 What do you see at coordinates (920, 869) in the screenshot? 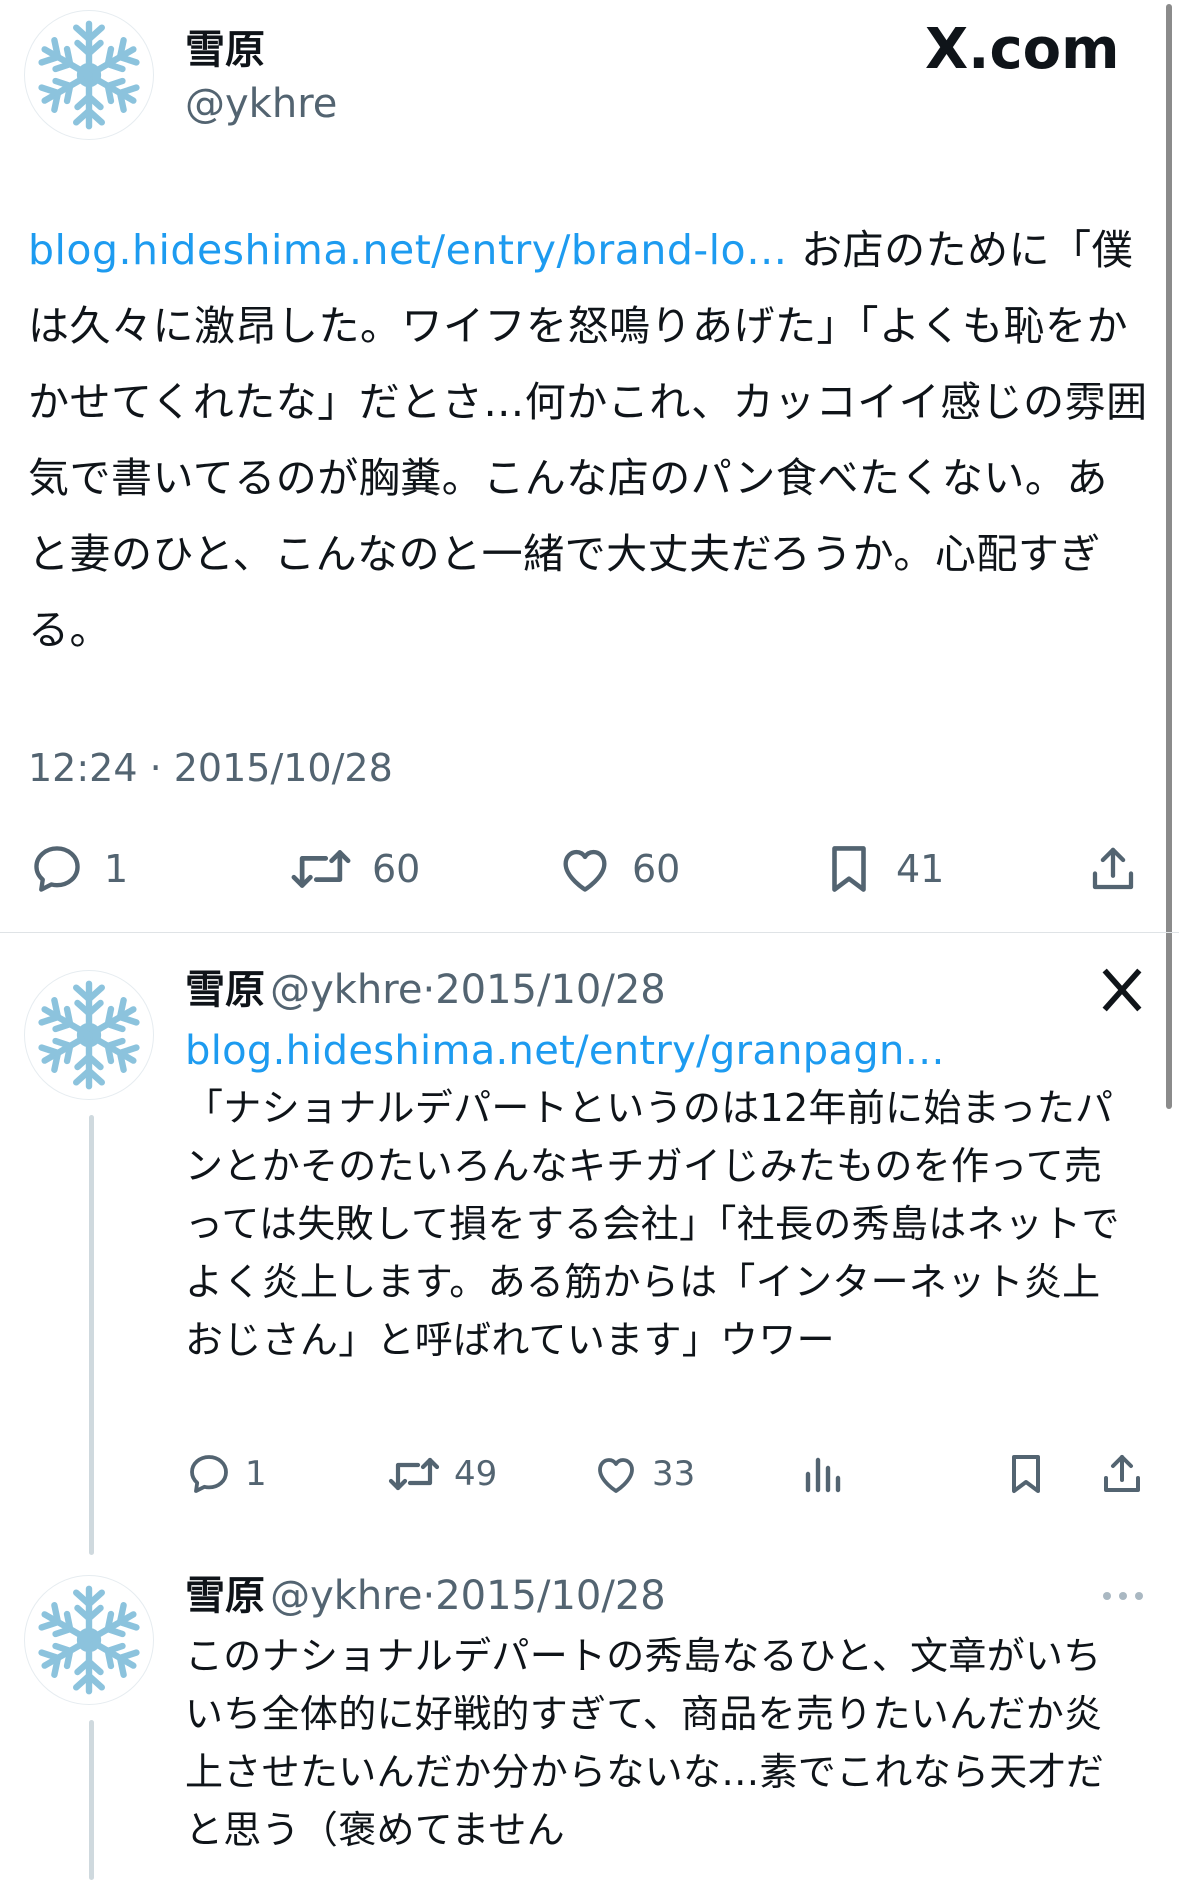
I see `bookmark-count: 41` at bounding box center [920, 869].